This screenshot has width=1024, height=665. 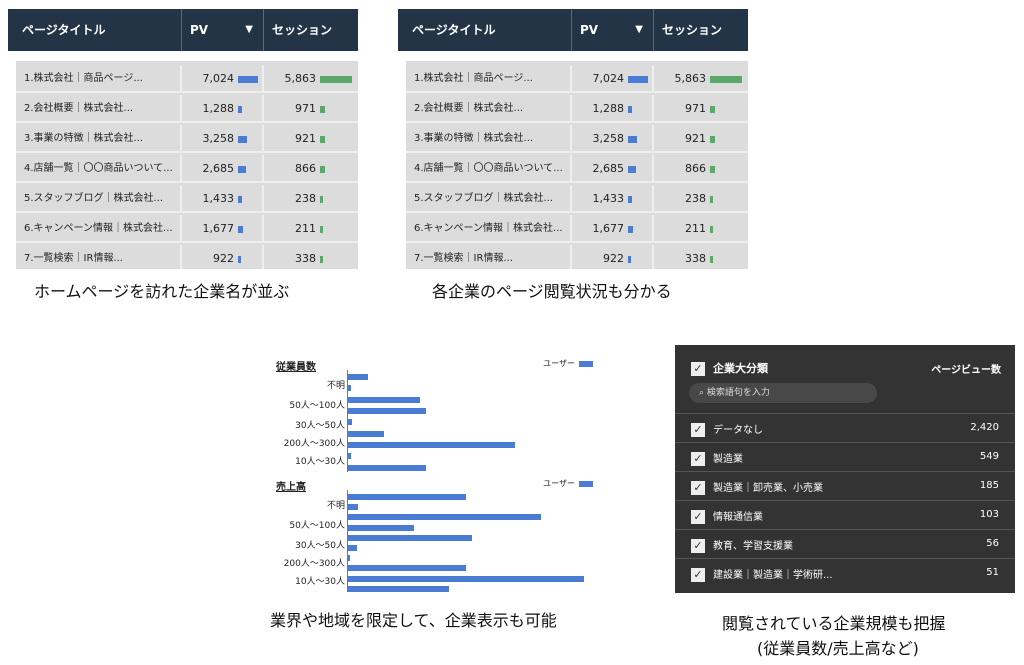 What do you see at coordinates (701, 79) in the screenshot?
I see `row-session: 5,863` at bounding box center [701, 79].